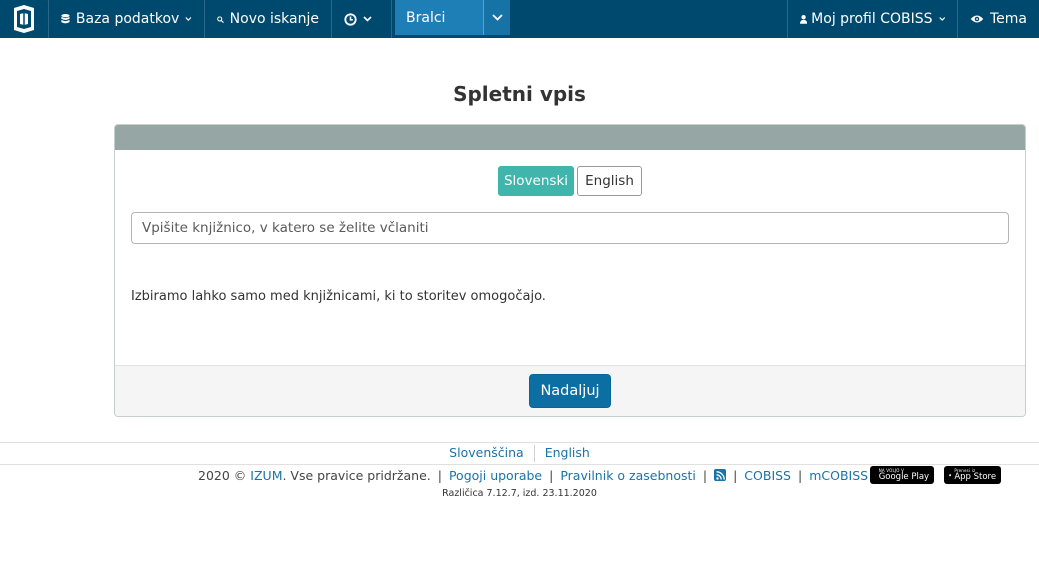  Describe the element at coordinates (570, 137) in the screenshot. I see `panel-header` at that location.